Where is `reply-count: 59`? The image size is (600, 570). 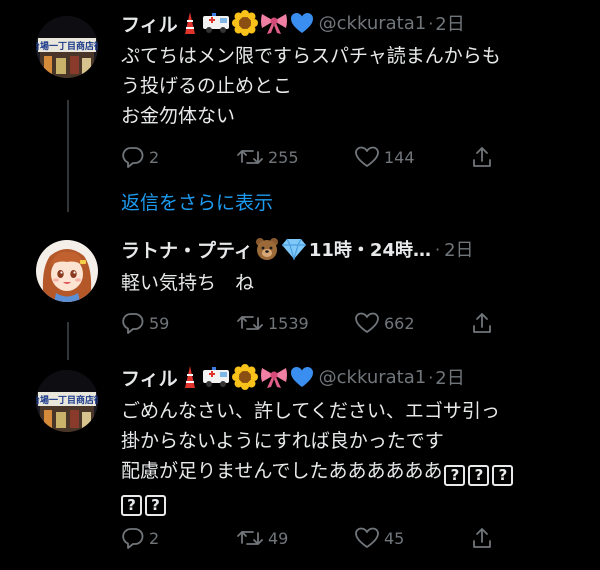 reply-count: 59 is located at coordinates (159, 323).